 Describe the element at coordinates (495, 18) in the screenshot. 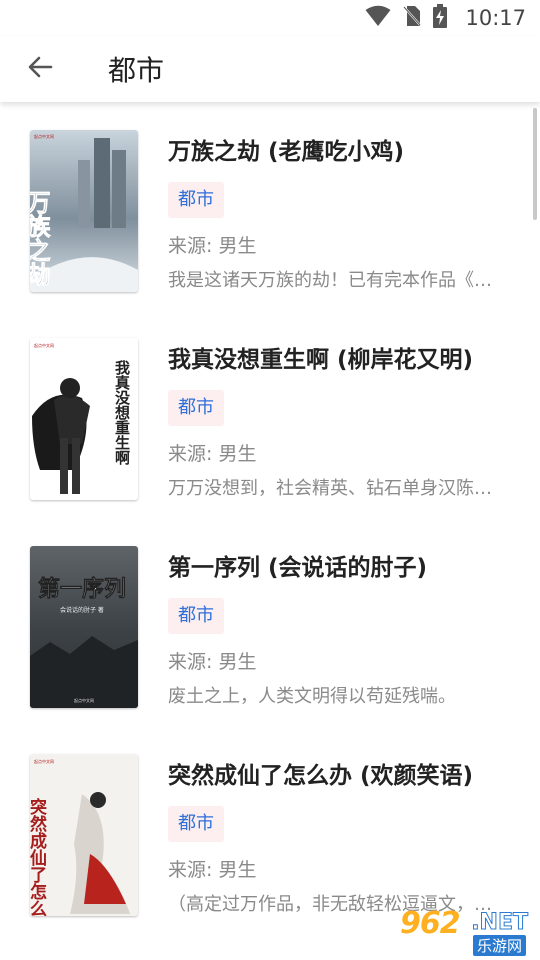

I see `status-time: 10:17` at that location.